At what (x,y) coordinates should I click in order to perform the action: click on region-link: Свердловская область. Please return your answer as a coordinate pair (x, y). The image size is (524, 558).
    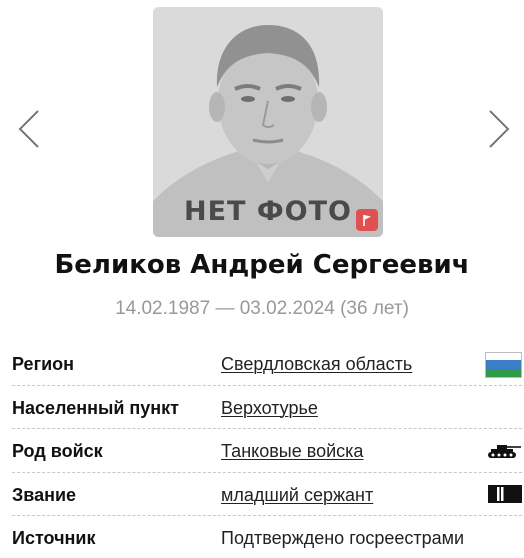
    Looking at the image, I should click on (316, 364).